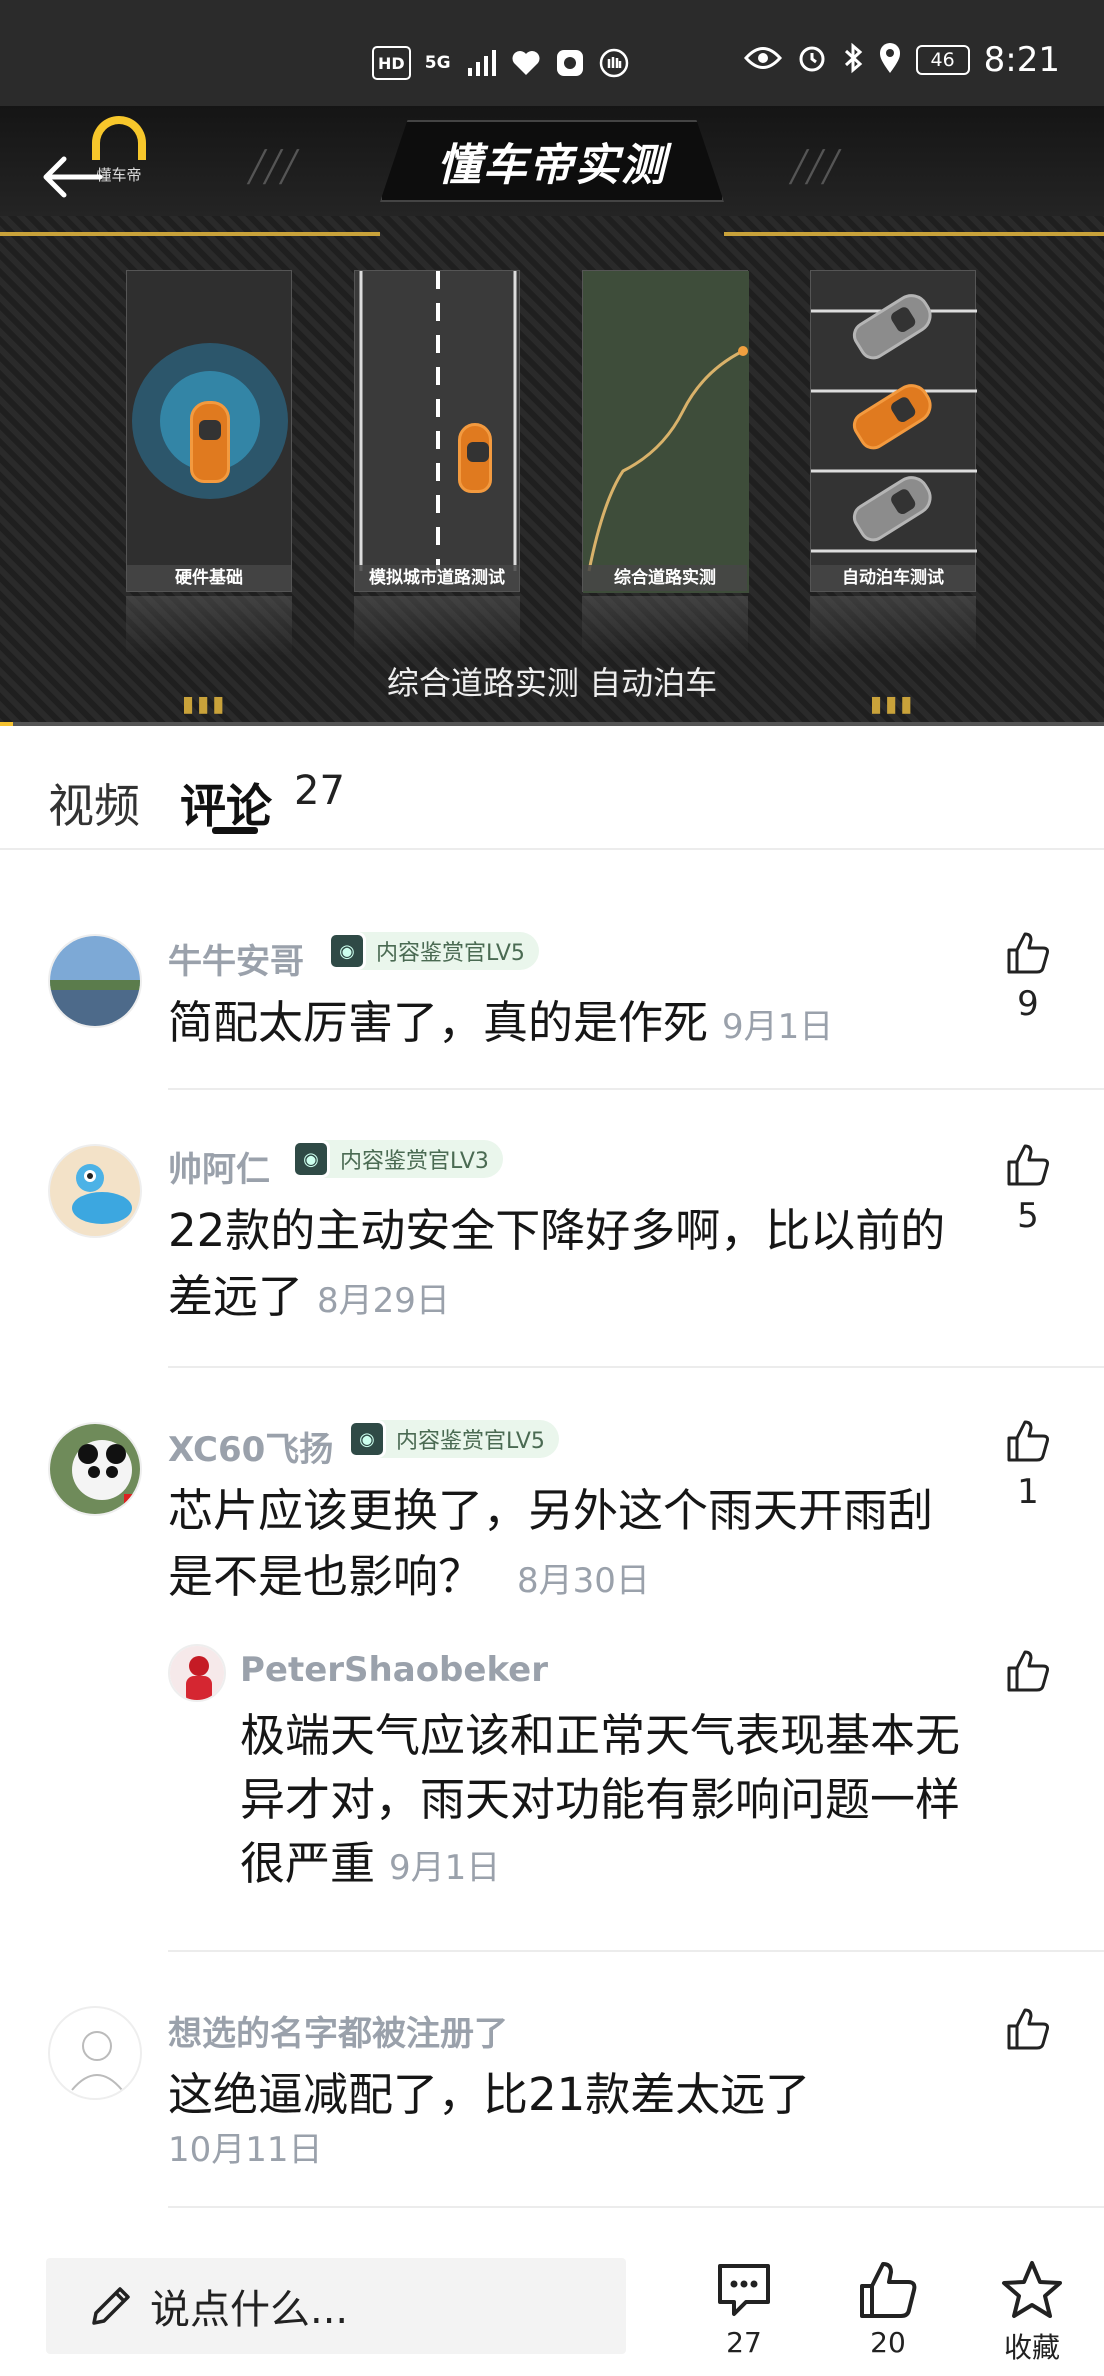  Describe the element at coordinates (552, 788) in the screenshot. I see `content-tabs: 视频 评论 27` at that location.